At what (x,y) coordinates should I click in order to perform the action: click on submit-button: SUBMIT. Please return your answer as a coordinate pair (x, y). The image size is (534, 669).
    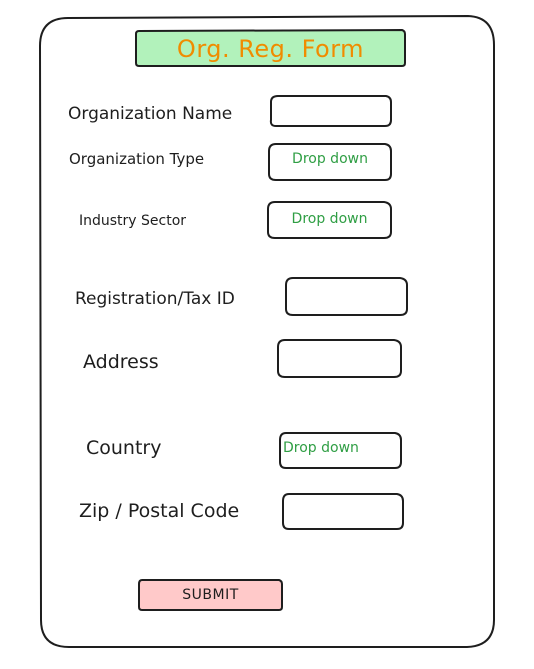
    Looking at the image, I should click on (210, 595).